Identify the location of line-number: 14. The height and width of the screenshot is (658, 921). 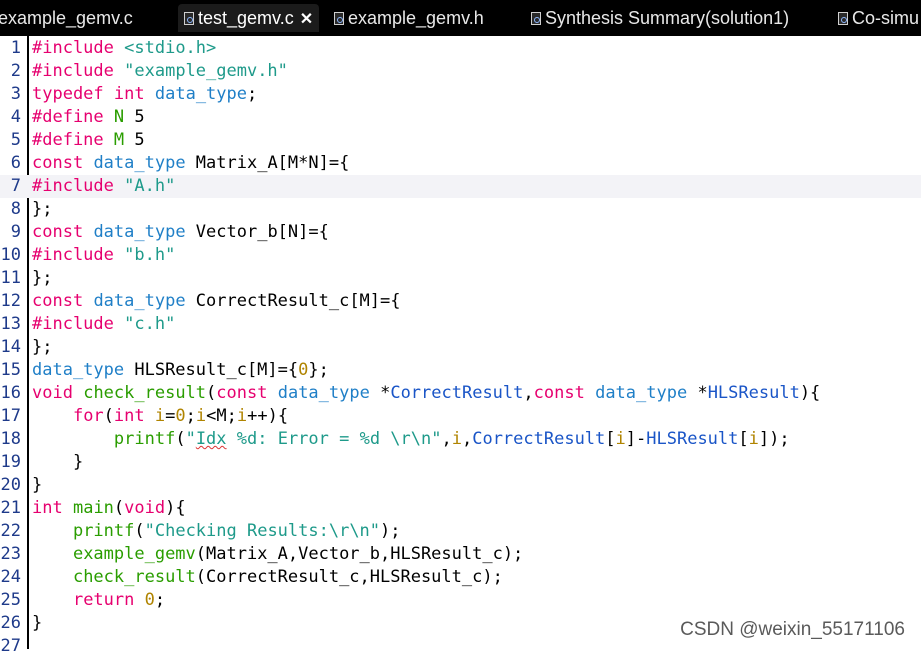
(10, 347).